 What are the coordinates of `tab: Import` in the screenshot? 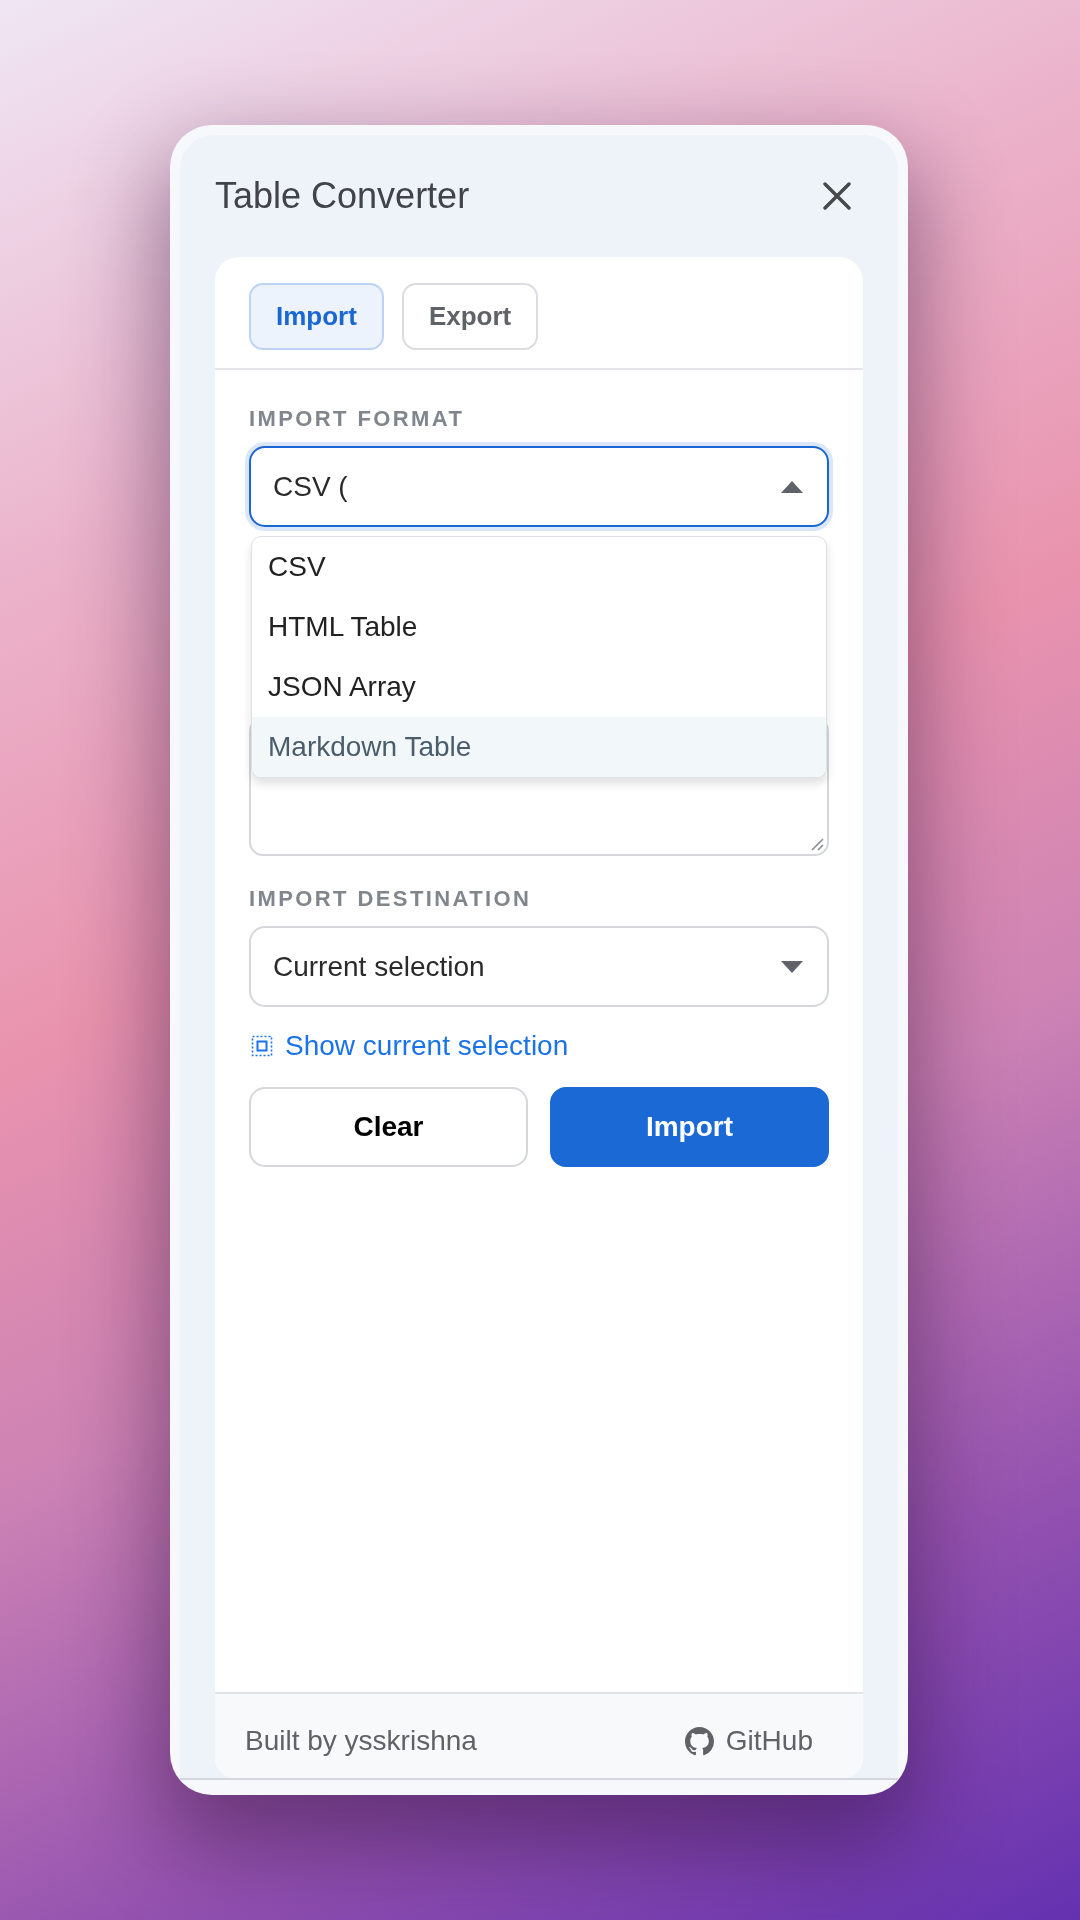 It's located at (316, 316).